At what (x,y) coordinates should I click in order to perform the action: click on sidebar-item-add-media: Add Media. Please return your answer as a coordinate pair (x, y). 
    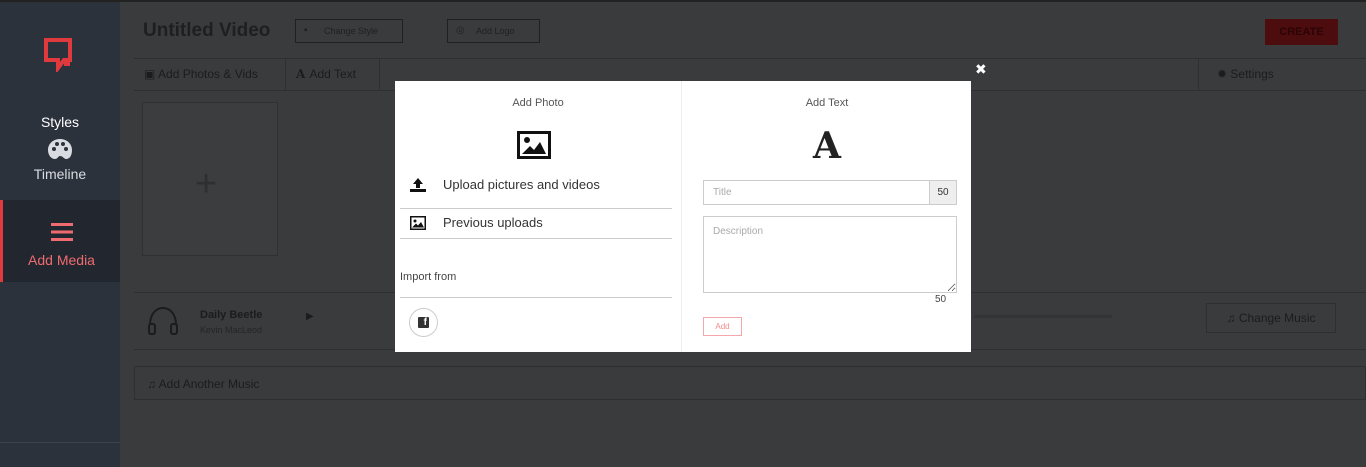
    Looking at the image, I should click on (60, 241).